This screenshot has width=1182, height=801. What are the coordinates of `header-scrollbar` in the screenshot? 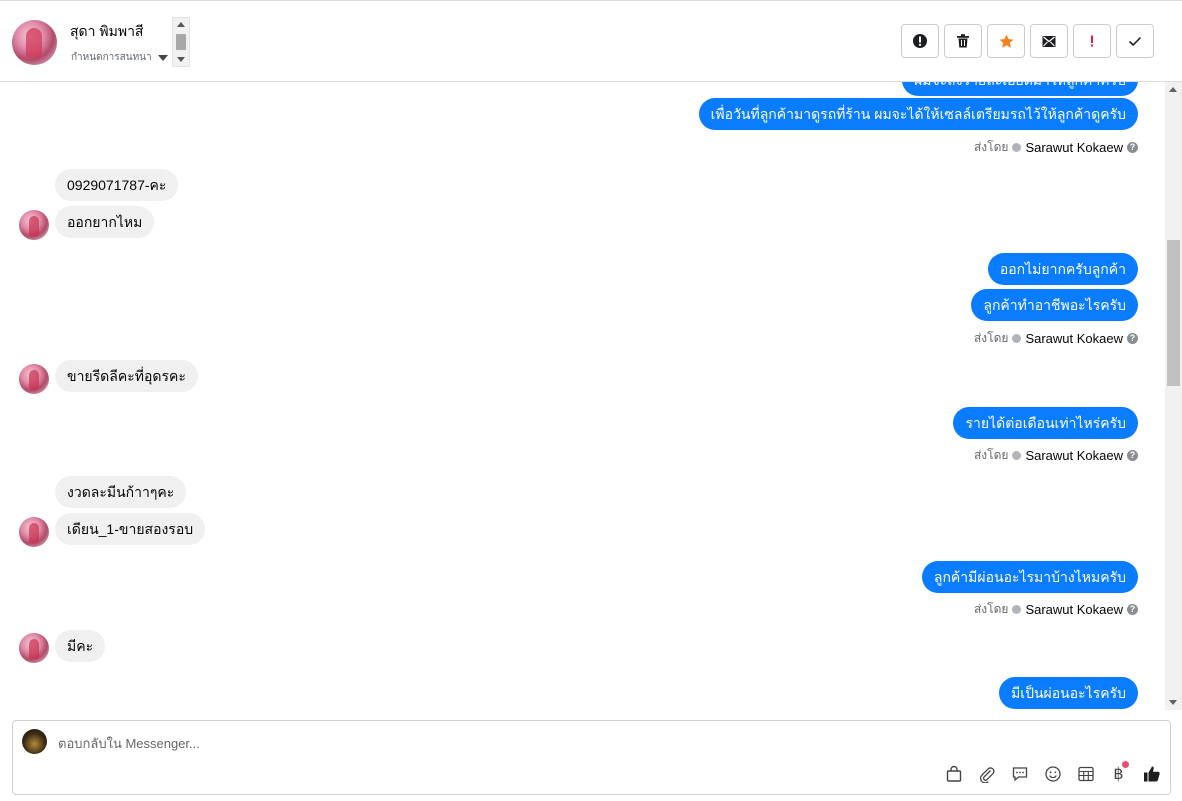 It's located at (181, 42).